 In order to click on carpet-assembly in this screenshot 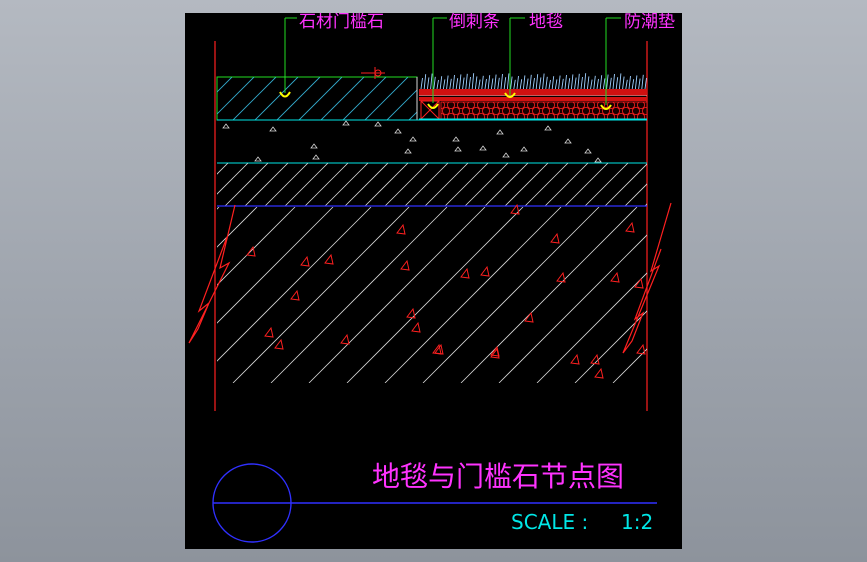, I will do `click(533, 96)`.